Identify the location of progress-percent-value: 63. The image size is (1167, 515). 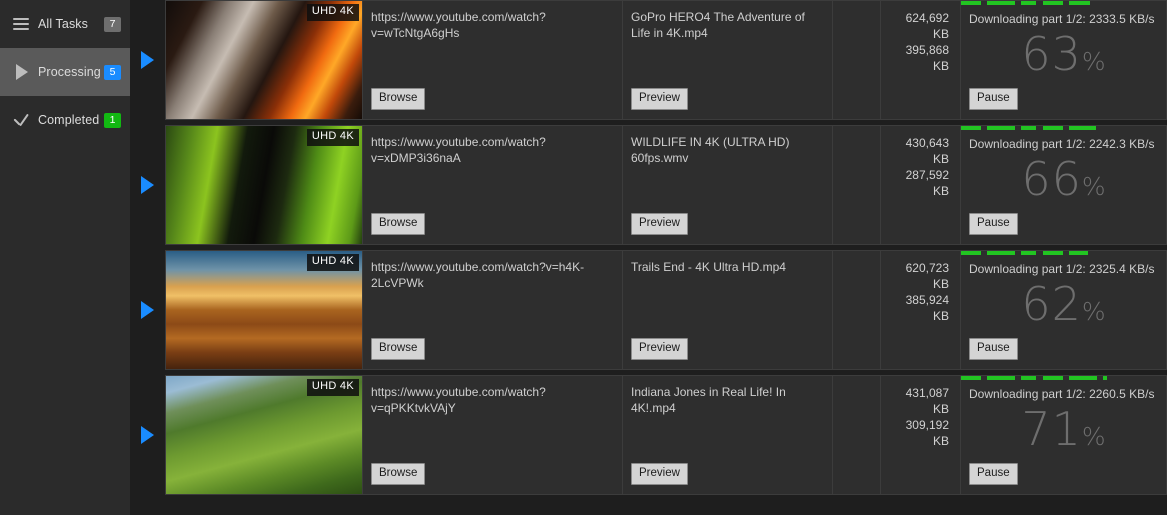
(1051, 54).